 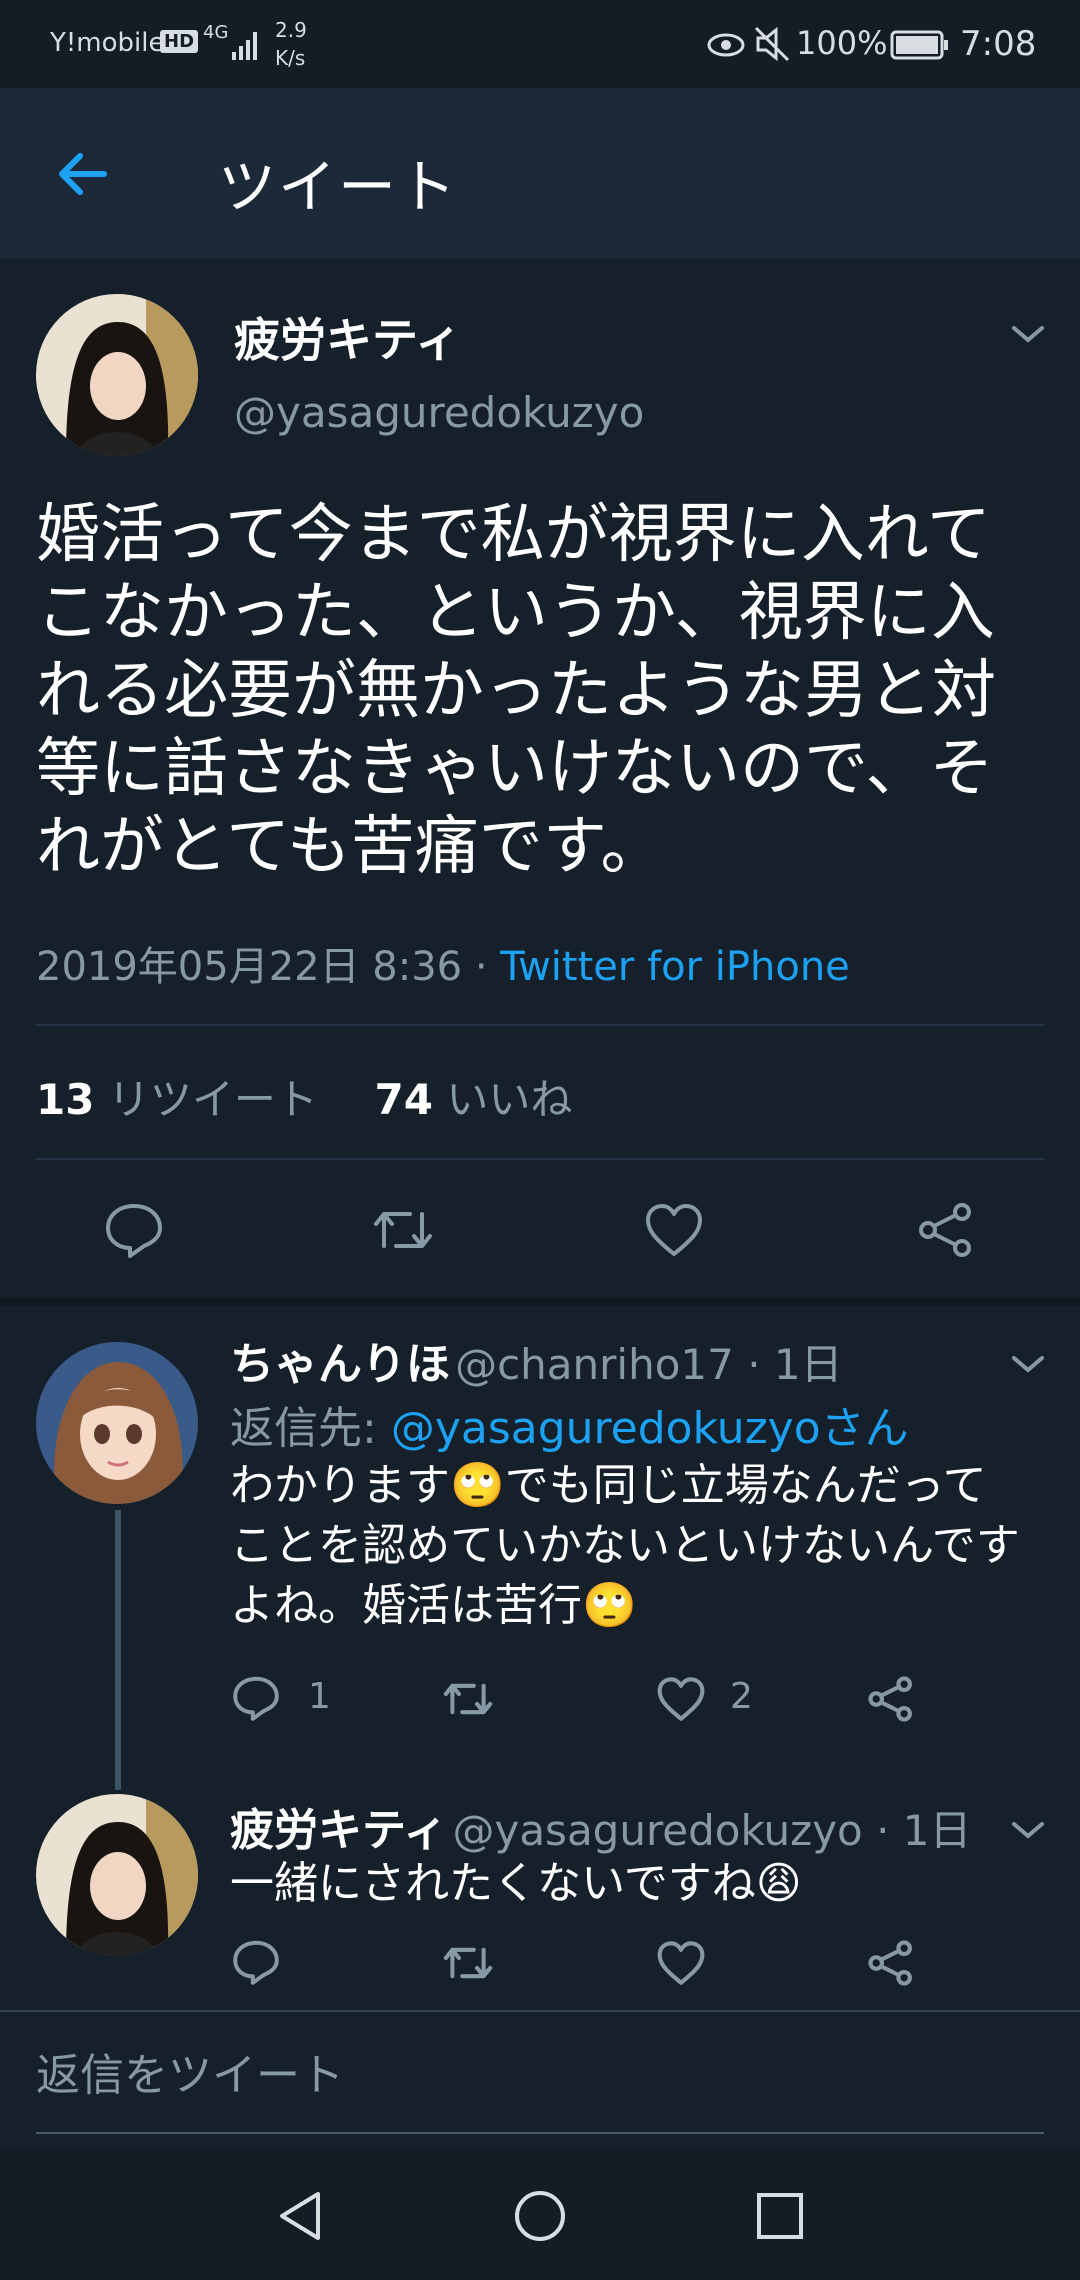 I want to click on reply-text-line: よね。婚活は苦行🙄, so click(x=433, y=1605).